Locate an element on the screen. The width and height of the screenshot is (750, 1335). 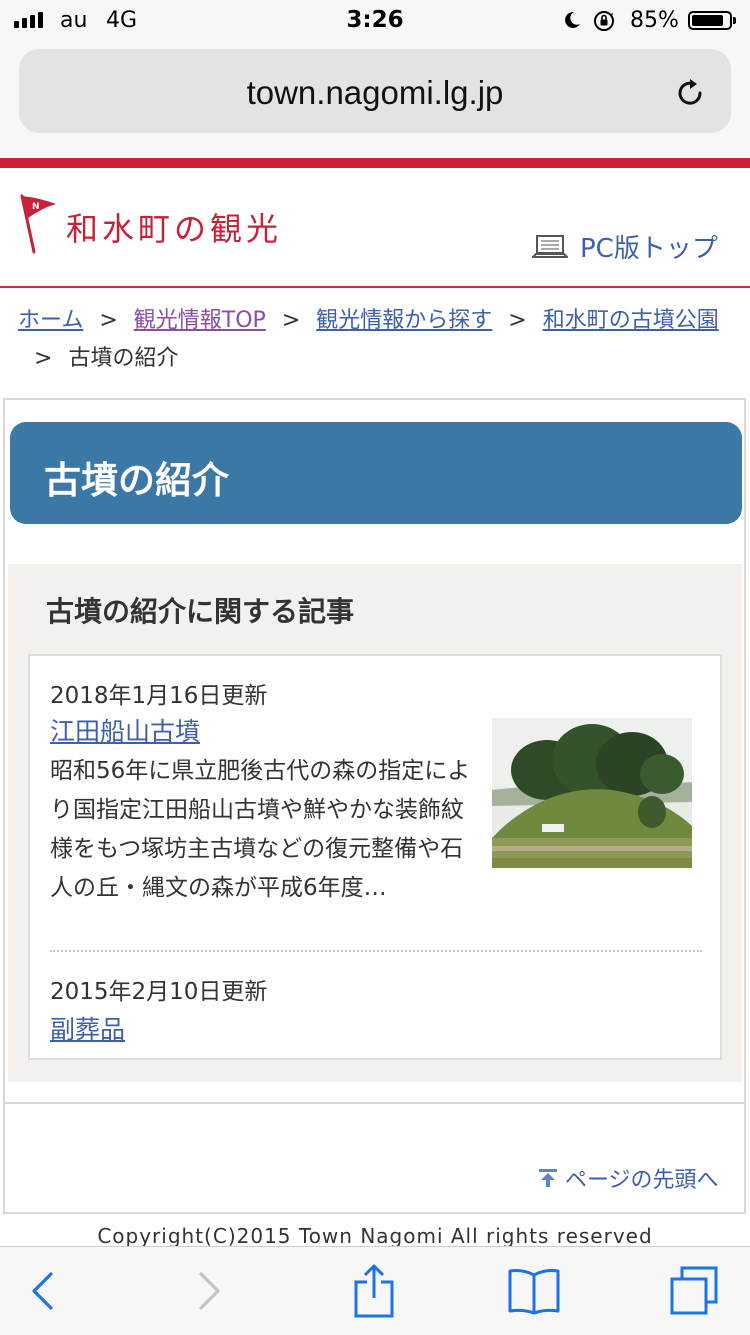
page-title-banner: 古墳の紹介 is located at coordinates (376, 473).